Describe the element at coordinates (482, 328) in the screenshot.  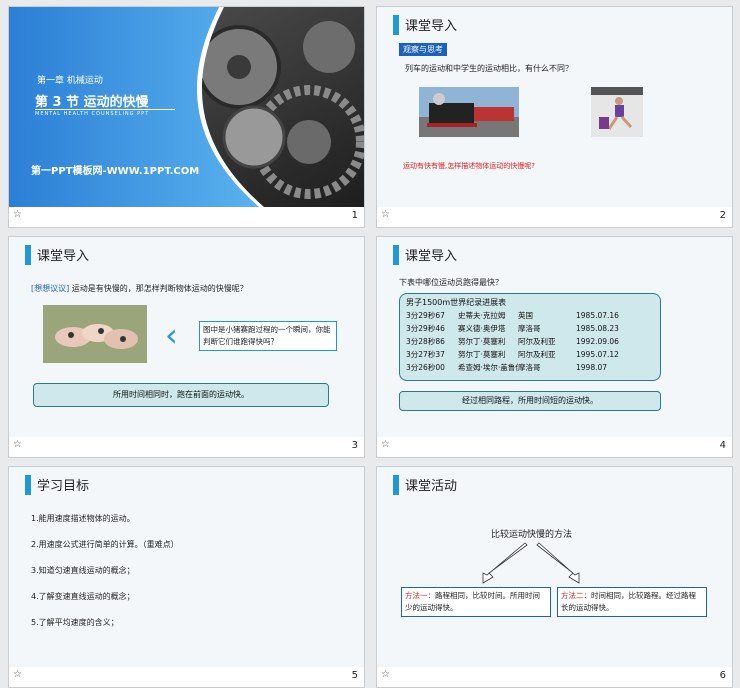
I see `table-cell: 赛义德·奥伊塔` at that location.